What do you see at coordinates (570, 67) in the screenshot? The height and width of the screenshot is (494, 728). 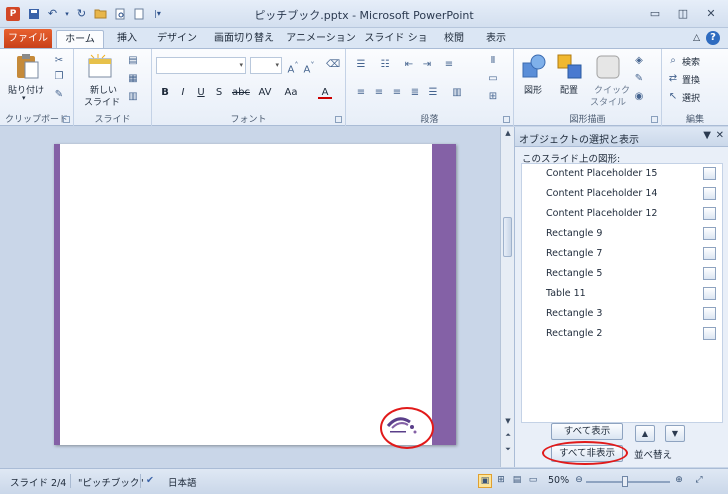 I see `arrange-icon` at bounding box center [570, 67].